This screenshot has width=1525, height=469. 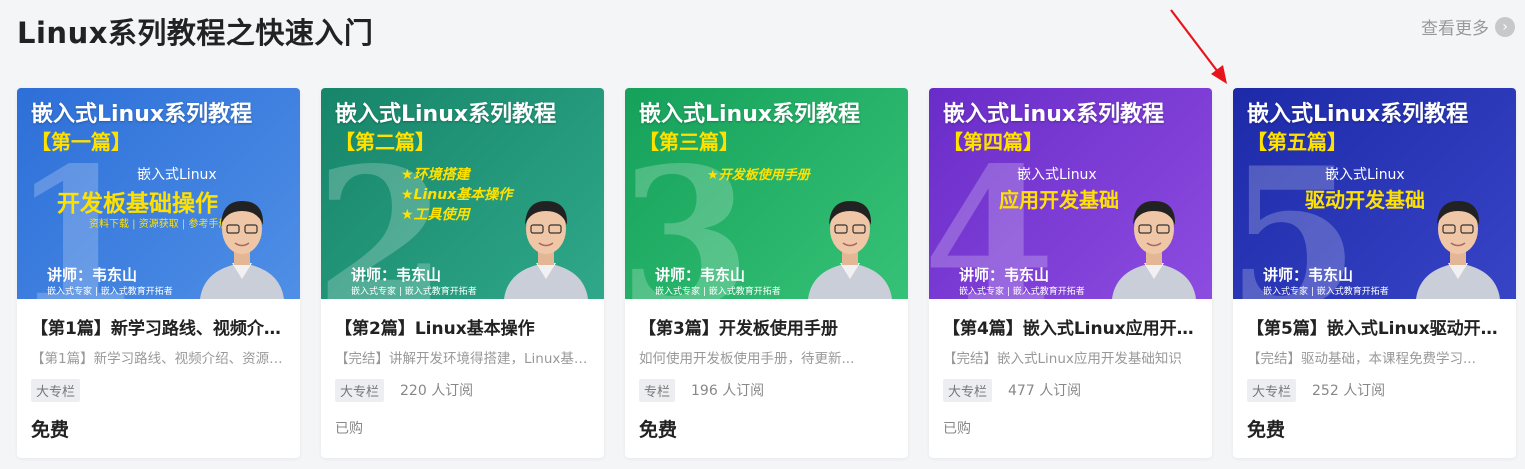 I want to click on course-title: 【第2篇】Linux基本操作, so click(x=462, y=326).